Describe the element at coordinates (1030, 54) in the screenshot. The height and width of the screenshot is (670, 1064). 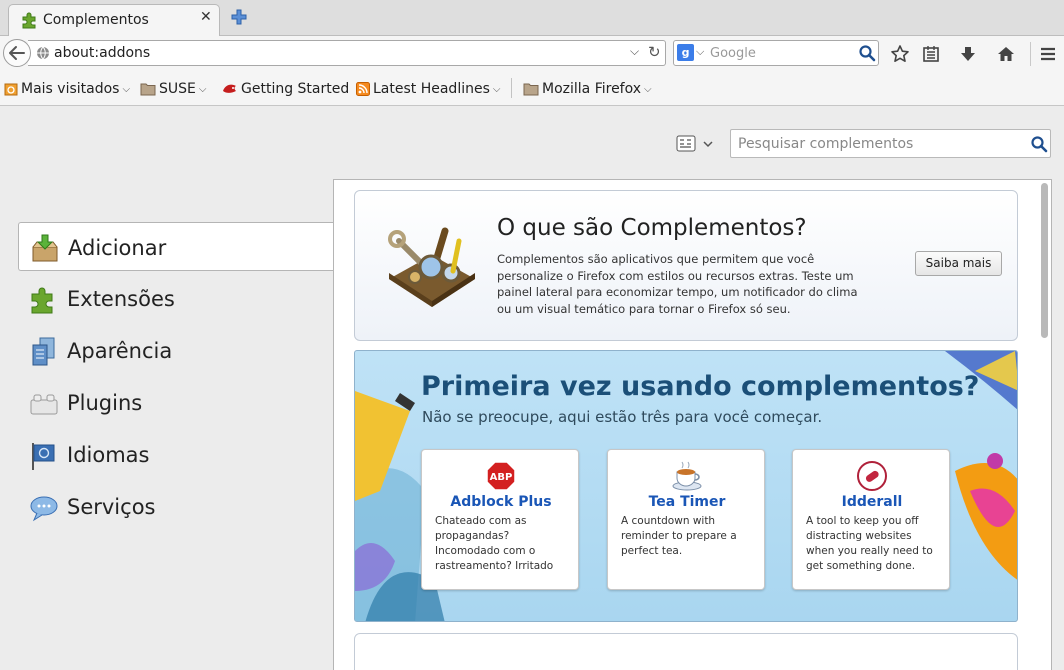
I see `toolbar-separator` at that location.